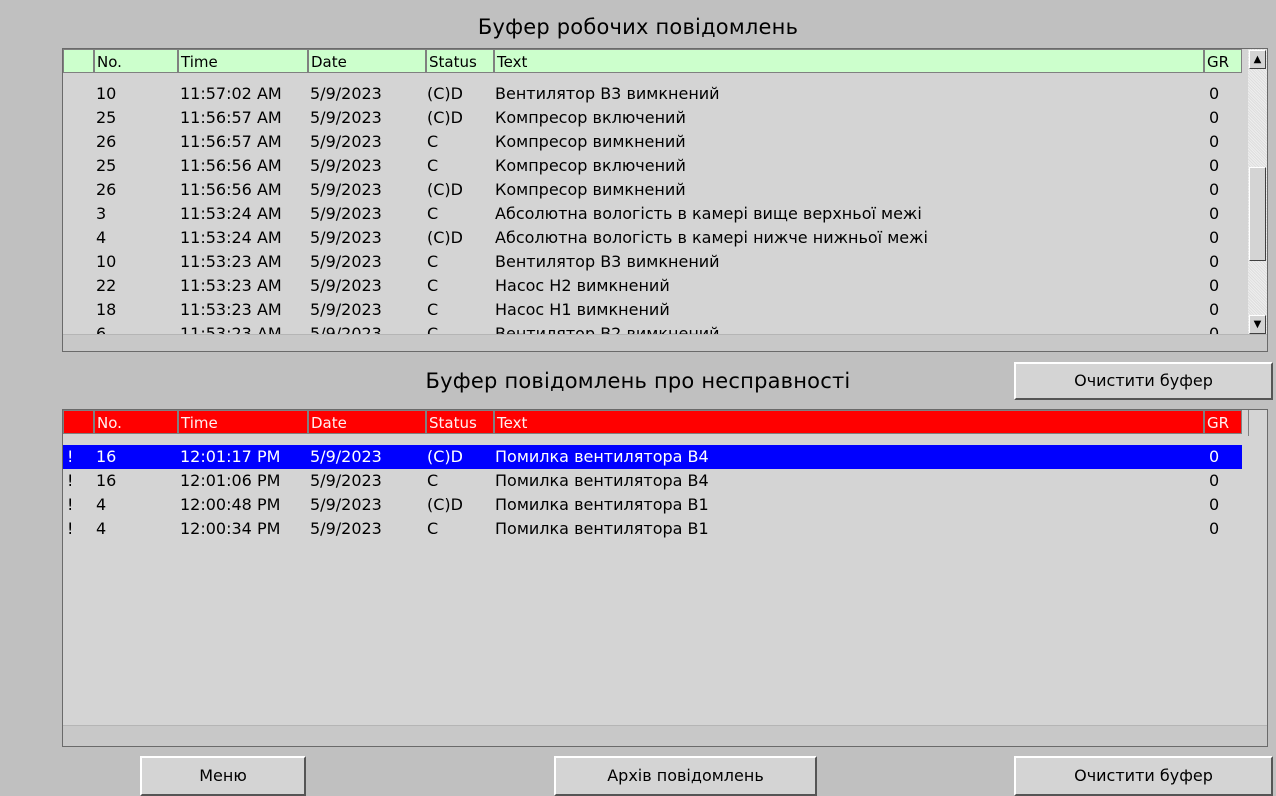  What do you see at coordinates (106, 165) in the screenshot?
I see `row-number: 25` at bounding box center [106, 165].